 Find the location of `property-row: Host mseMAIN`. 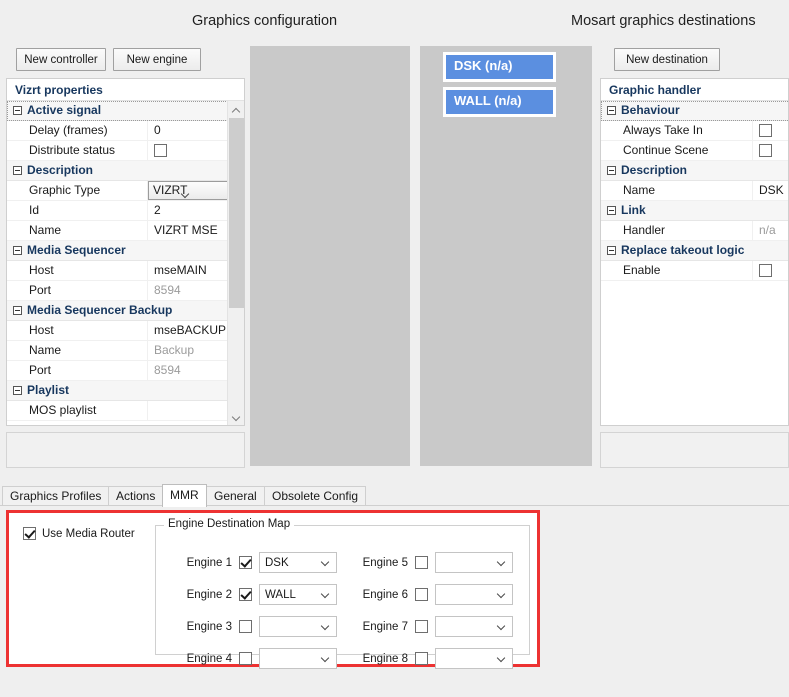

property-row: Host mseMAIN is located at coordinates (117, 271).